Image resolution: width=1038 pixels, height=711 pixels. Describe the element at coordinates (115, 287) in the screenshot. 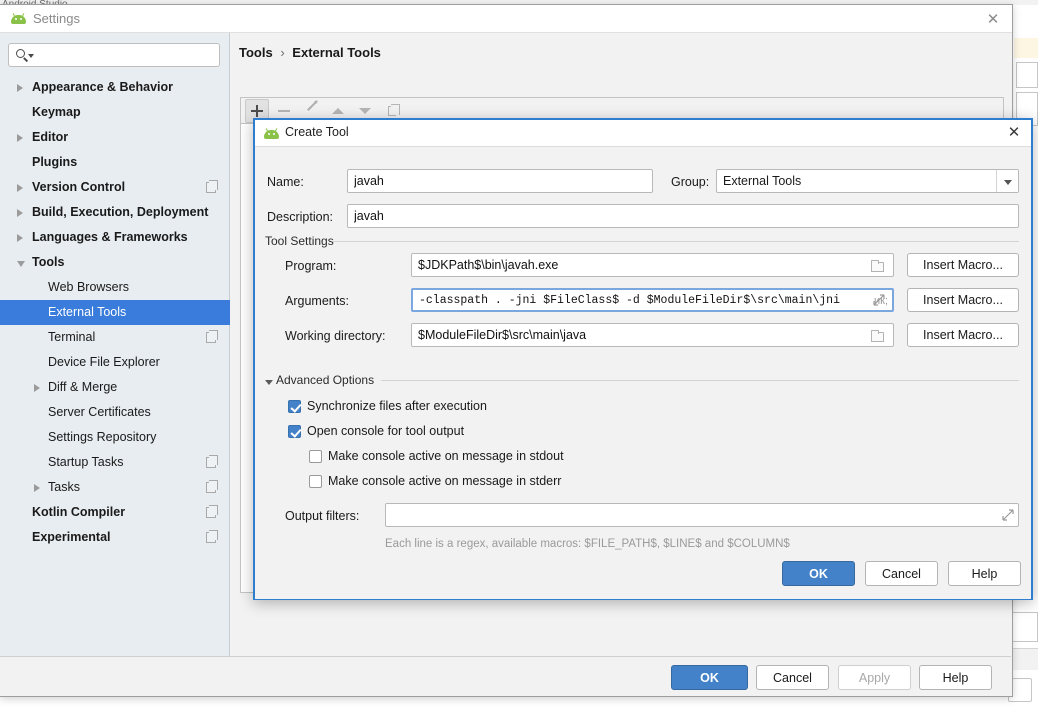

I see `sidebar-item-web-browsers: Web Browsers` at that location.